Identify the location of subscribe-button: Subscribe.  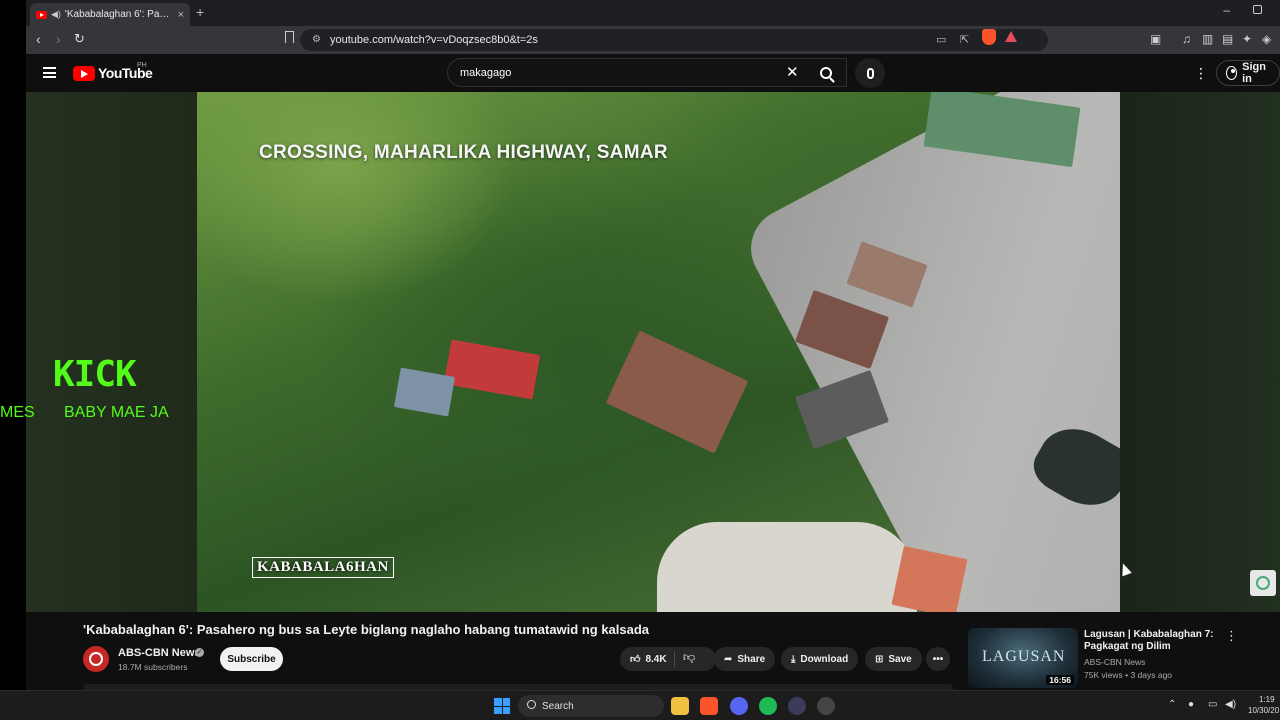
(251, 659).